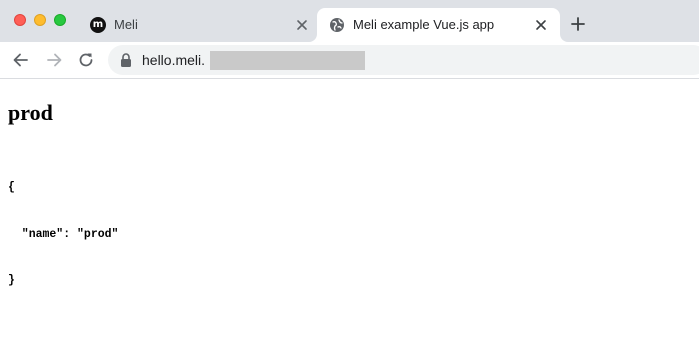 This screenshot has width=699, height=356. I want to click on back-arrow-icon, so click(21, 60).